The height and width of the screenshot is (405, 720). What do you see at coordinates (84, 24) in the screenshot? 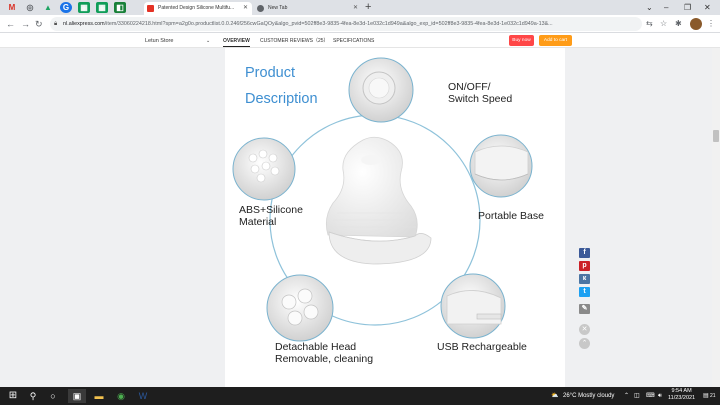
I see `url-host: nl.aliexpress.com` at bounding box center [84, 24].